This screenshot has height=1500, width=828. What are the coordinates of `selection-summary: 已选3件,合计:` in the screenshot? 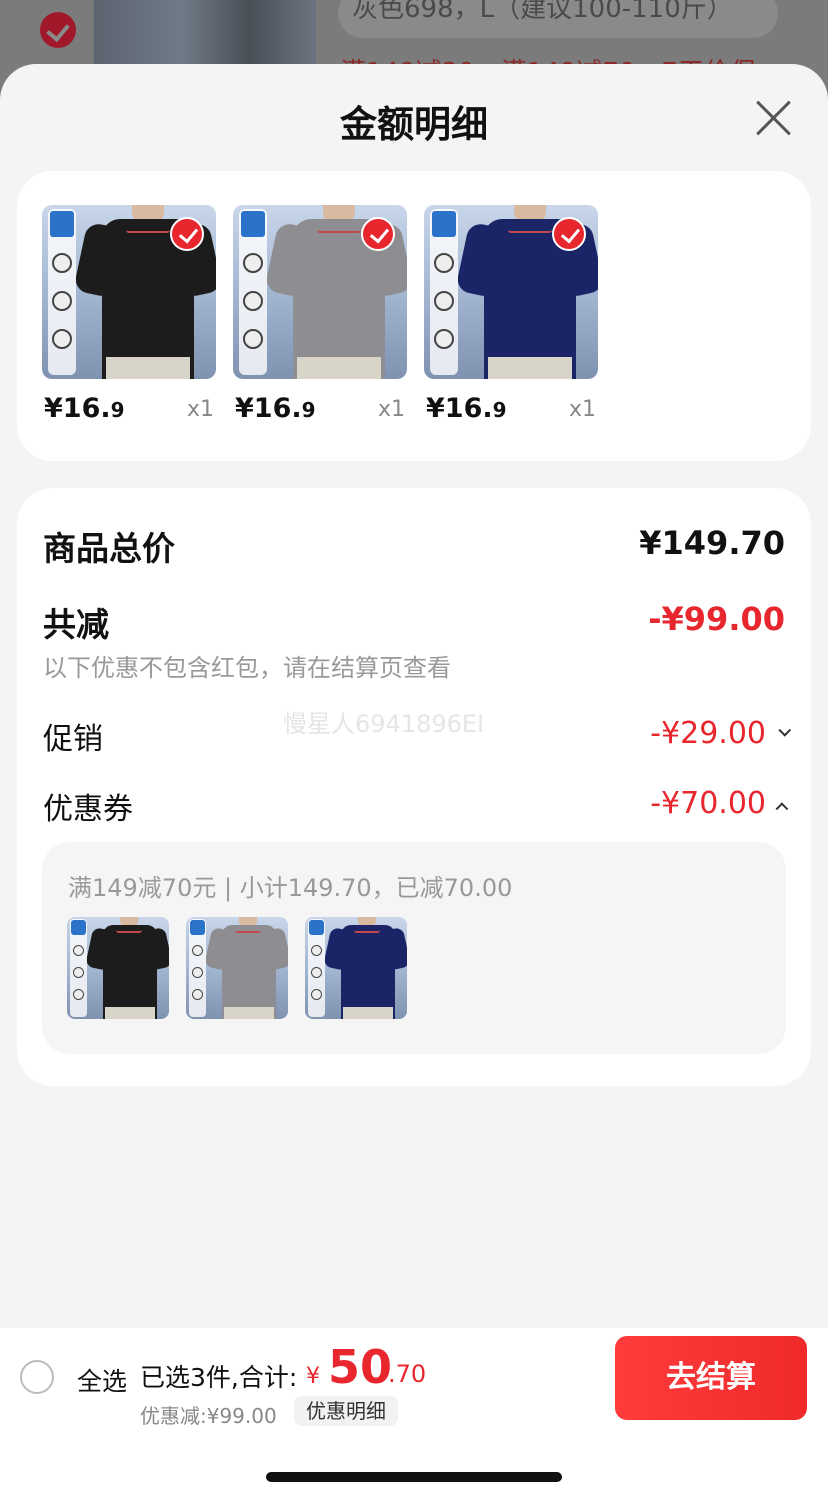 It's located at (219, 1377).